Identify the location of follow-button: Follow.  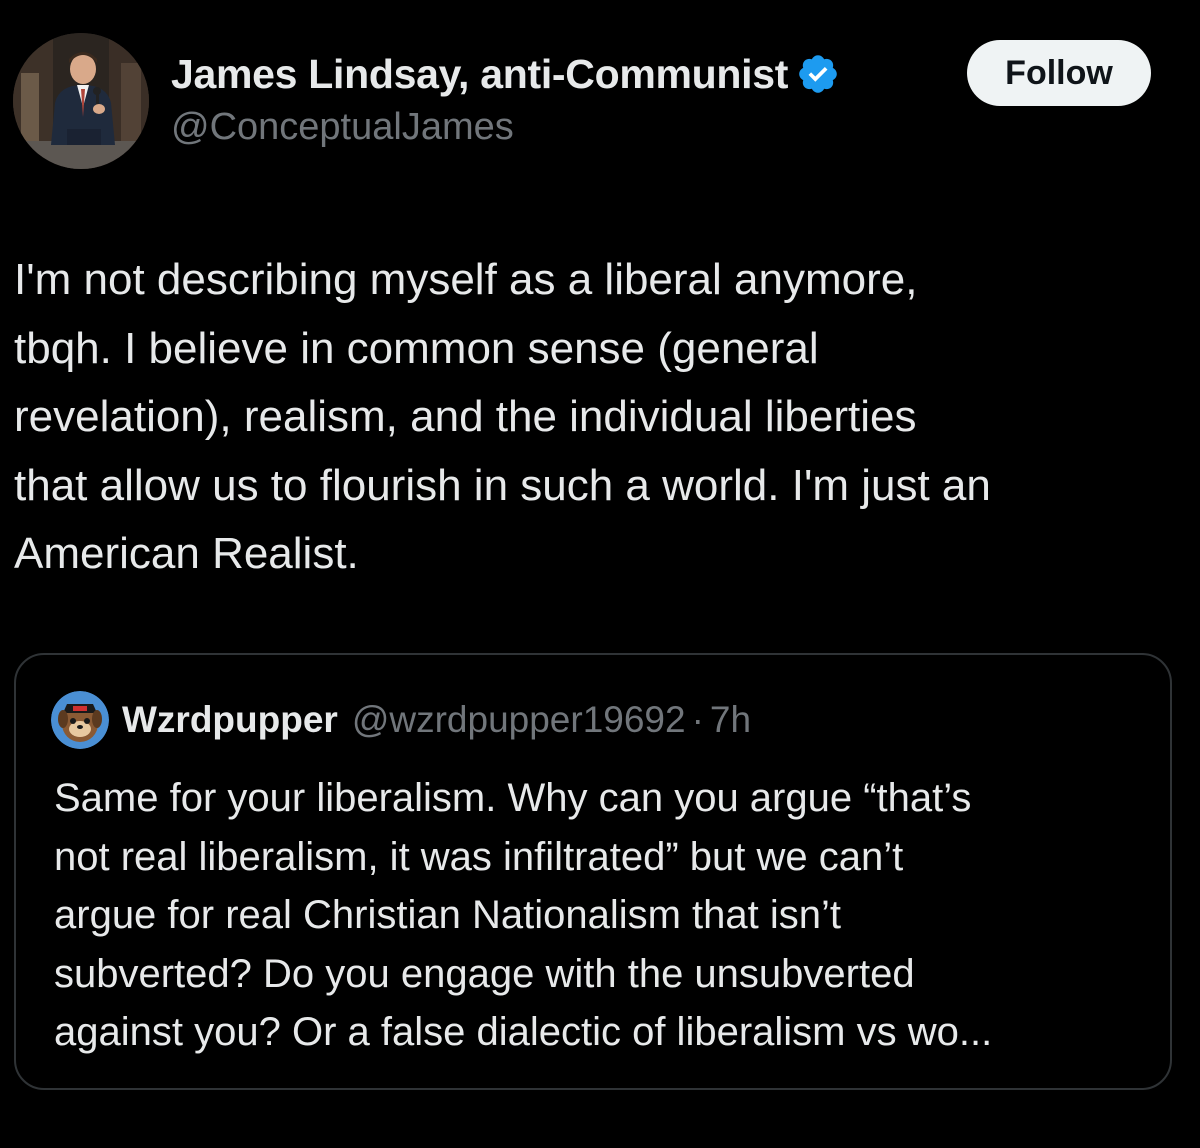
(1059, 73).